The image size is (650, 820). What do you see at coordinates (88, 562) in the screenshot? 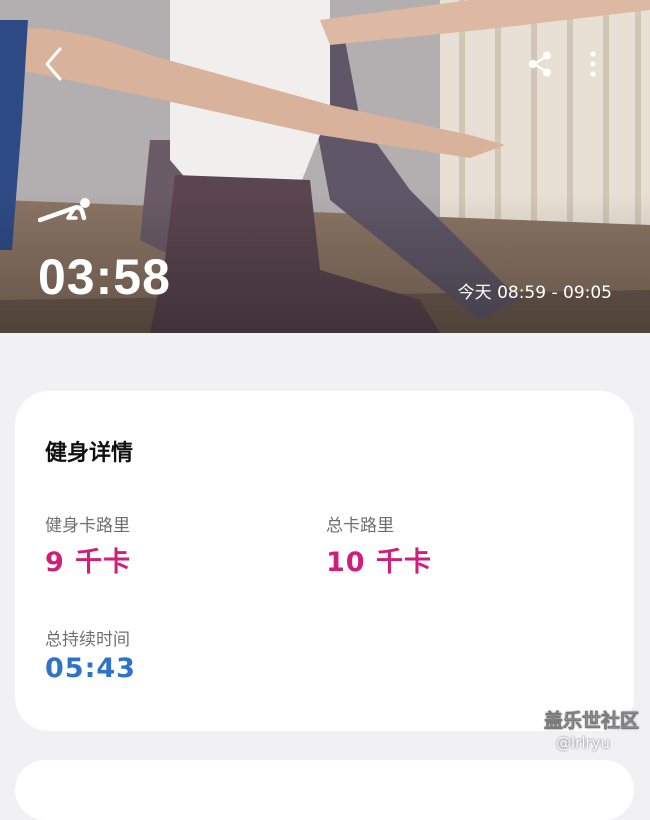
I see `workout-calories-value: 9 千卡` at bounding box center [88, 562].